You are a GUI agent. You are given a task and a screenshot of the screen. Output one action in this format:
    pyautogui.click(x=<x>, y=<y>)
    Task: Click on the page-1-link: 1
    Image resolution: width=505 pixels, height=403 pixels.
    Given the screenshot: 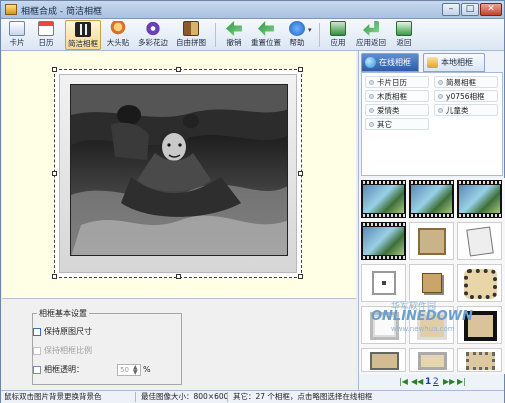 What is the action you would take?
    pyautogui.click(x=428, y=382)
    